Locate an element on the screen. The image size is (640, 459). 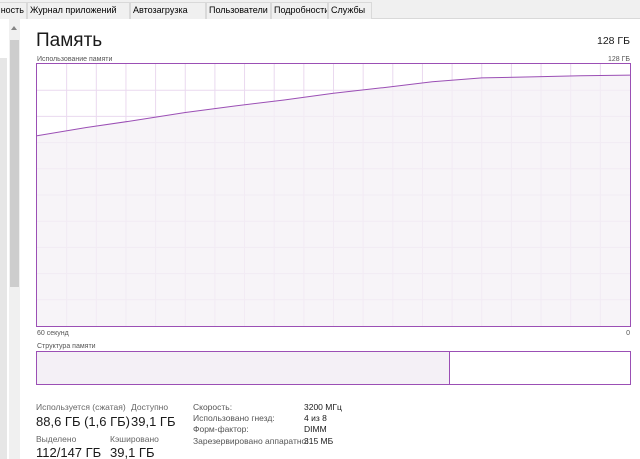
cached-label: Кэшировано is located at coordinates (134, 439).